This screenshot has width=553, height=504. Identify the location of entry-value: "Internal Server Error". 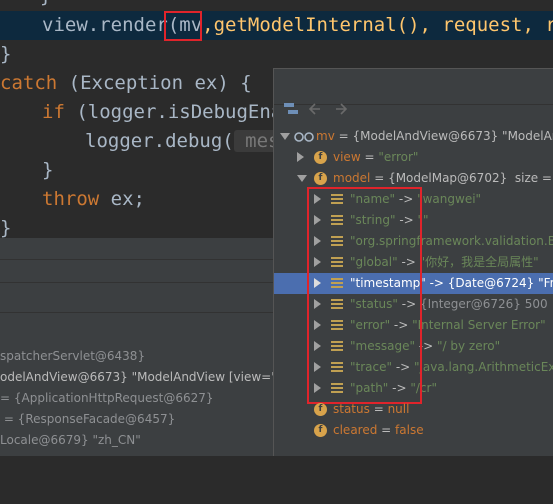
(479, 325).